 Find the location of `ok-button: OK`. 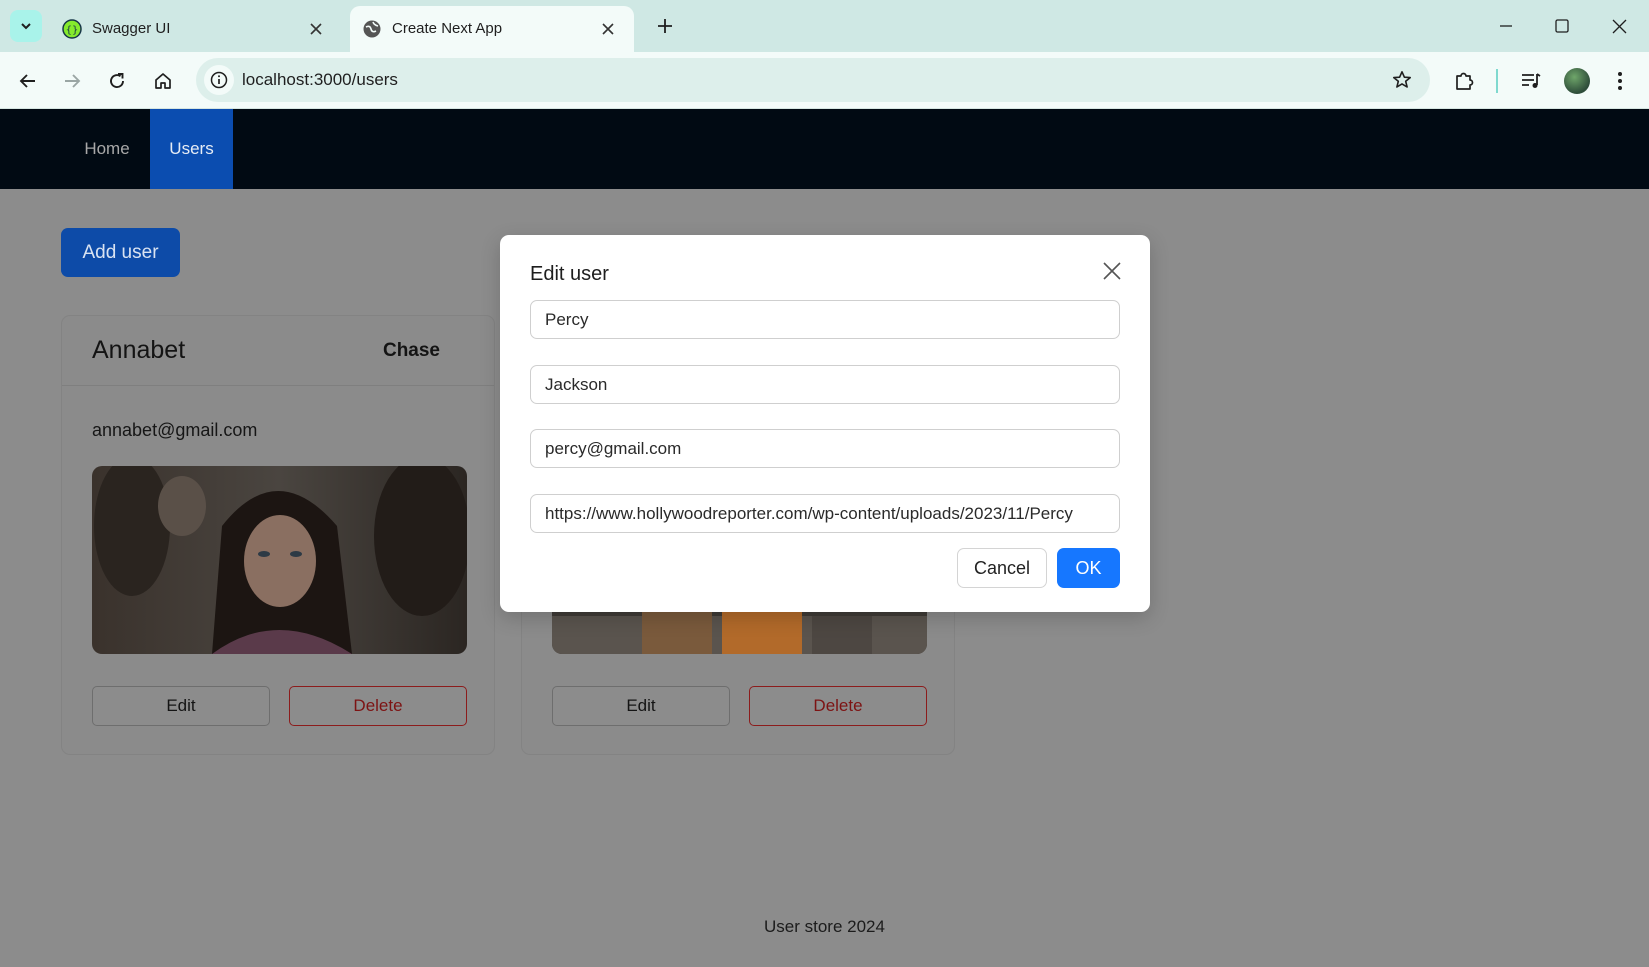

ok-button: OK is located at coordinates (1088, 568).